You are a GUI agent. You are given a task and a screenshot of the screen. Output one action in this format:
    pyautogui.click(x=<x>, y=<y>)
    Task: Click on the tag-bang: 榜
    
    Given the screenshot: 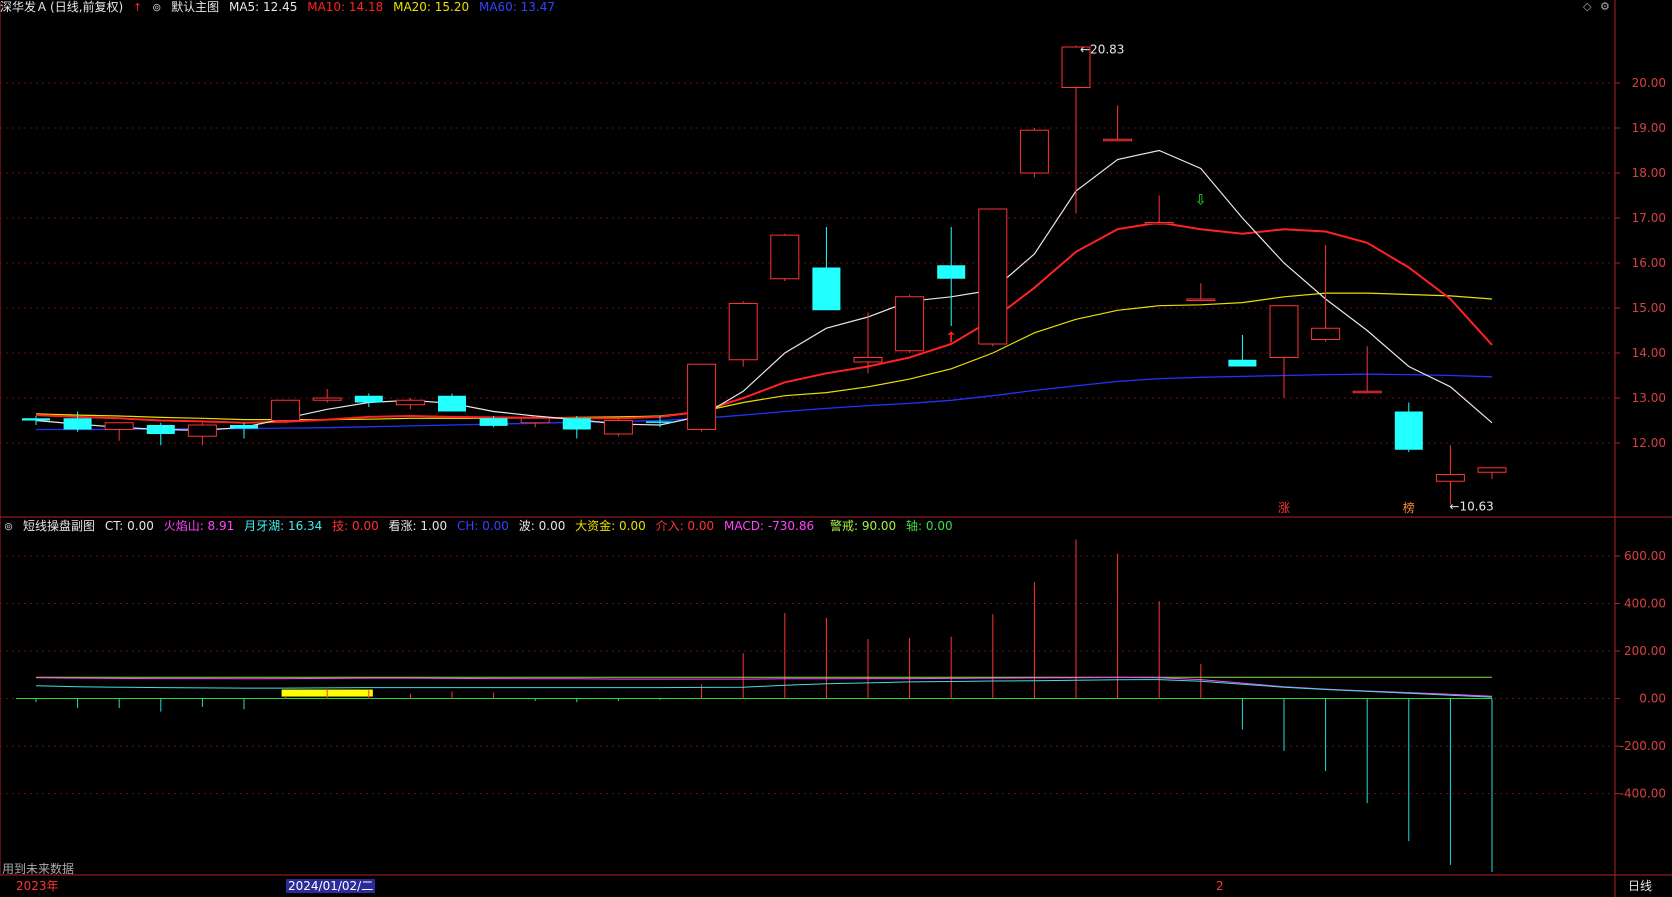 What is the action you would take?
    pyautogui.click(x=1409, y=507)
    